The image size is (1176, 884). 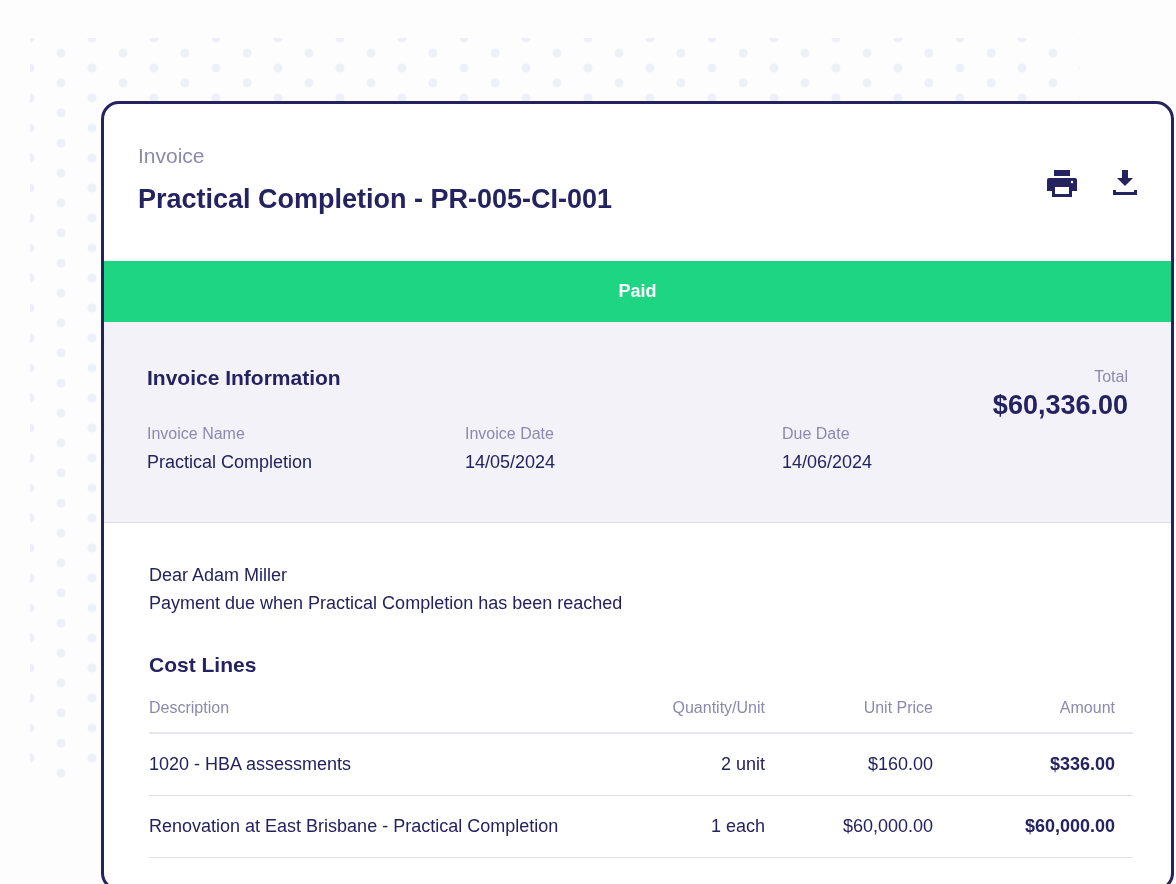 What do you see at coordinates (680, 765) in the screenshot?
I see `table-cell: 2 unit` at bounding box center [680, 765].